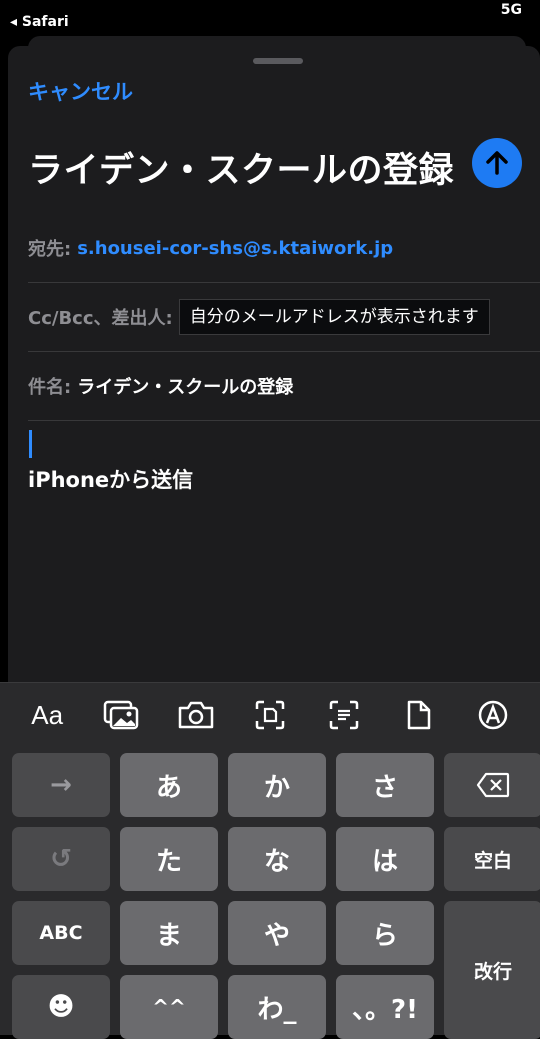 This screenshot has width=540, height=1039. What do you see at coordinates (276, 935) in the screenshot?
I see `key-label: や` at bounding box center [276, 935].